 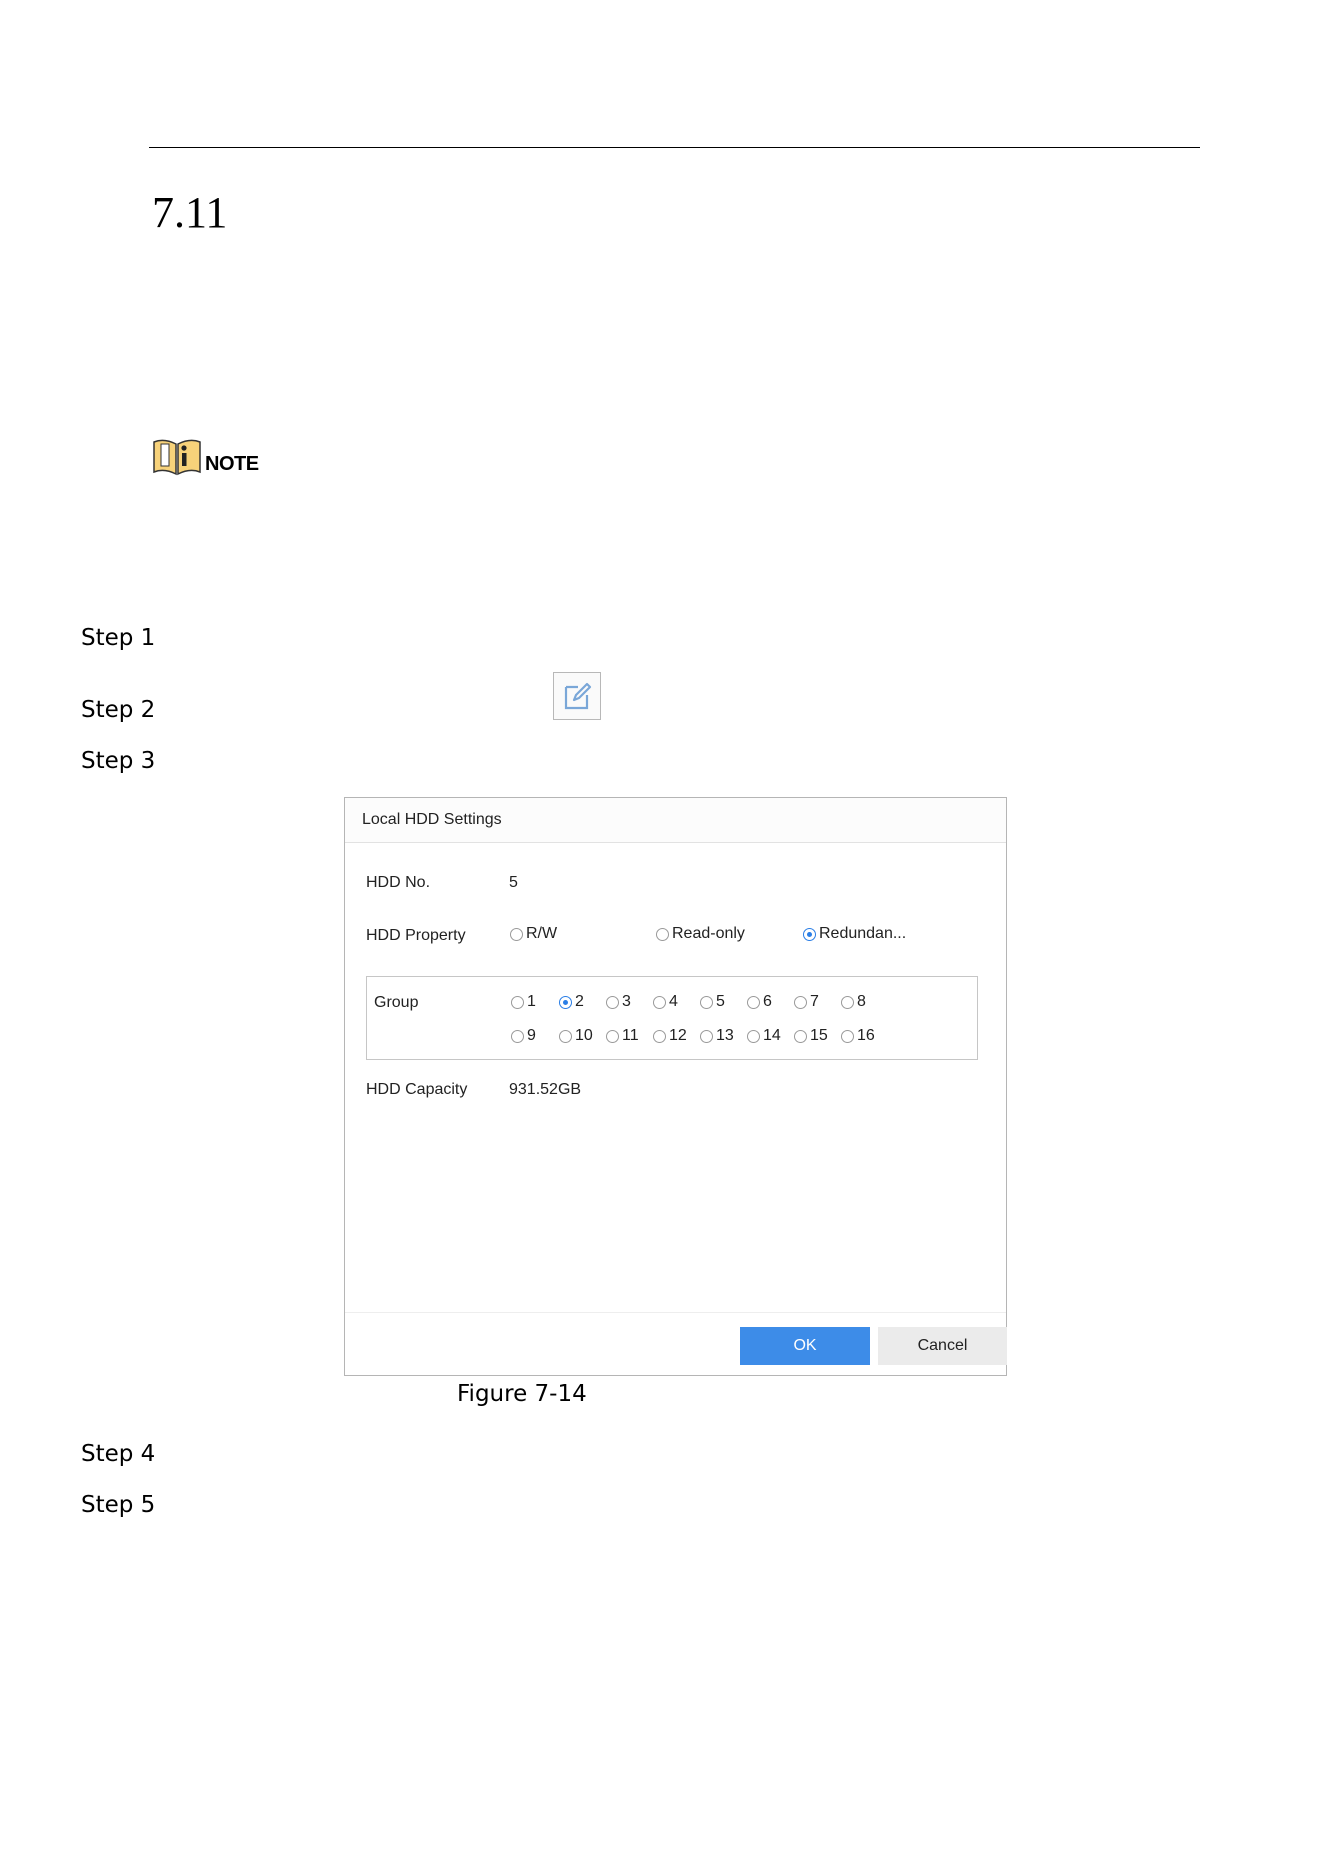 I want to click on group-radio-12: 12, so click(x=670, y=1036).